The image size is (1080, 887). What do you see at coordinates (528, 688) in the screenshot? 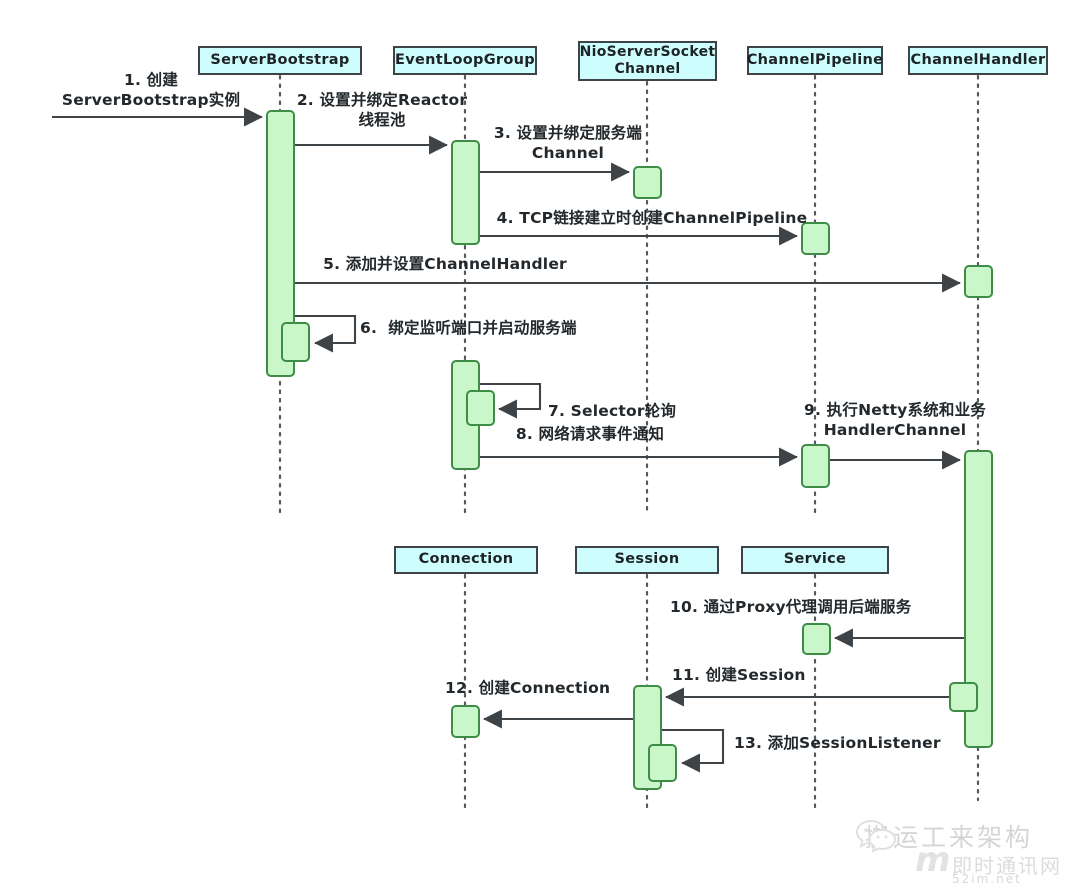
I see `message-label-12: 12. 创建Connection` at bounding box center [528, 688].